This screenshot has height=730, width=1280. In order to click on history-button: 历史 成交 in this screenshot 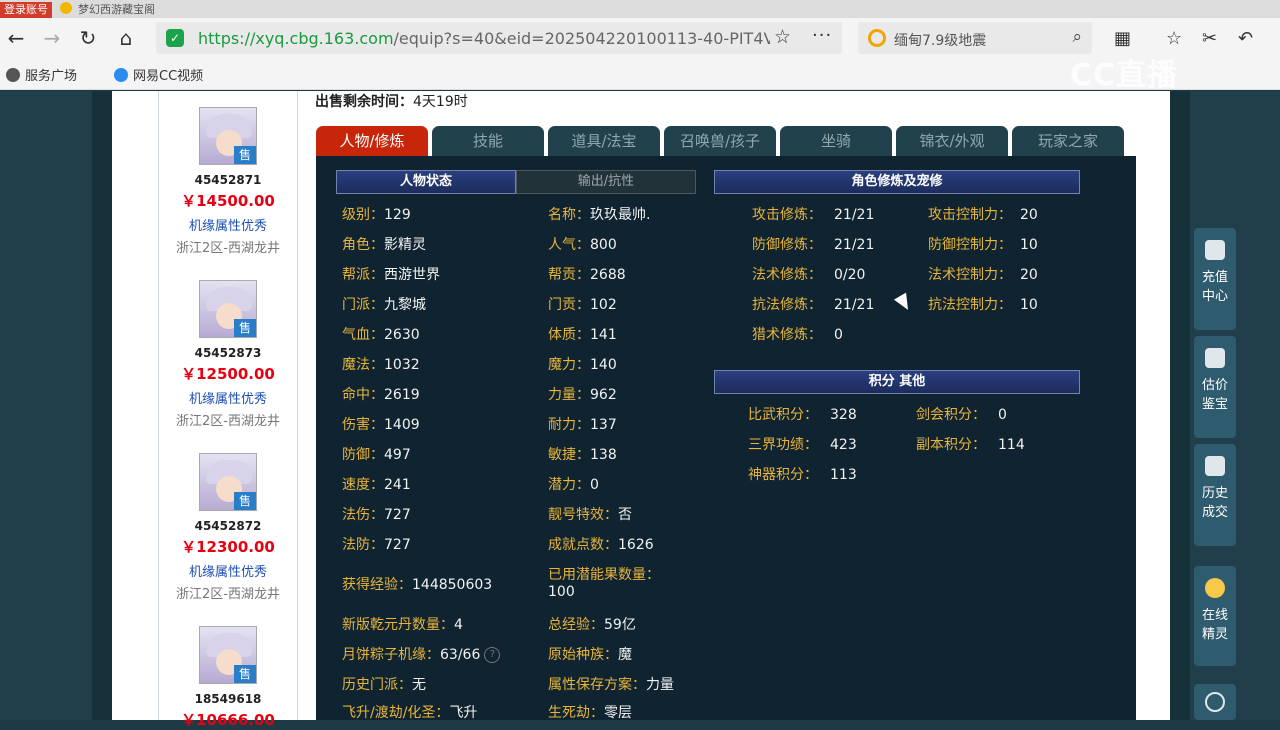, I will do `click(1215, 495)`.